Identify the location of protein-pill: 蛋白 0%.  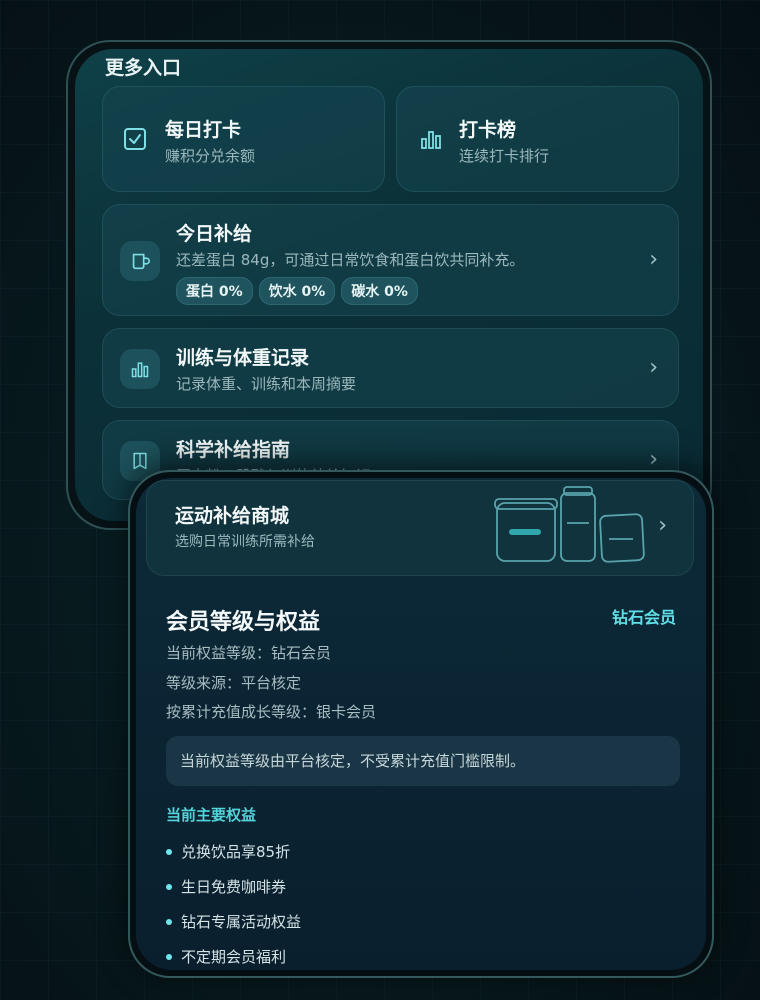
(214, 291).